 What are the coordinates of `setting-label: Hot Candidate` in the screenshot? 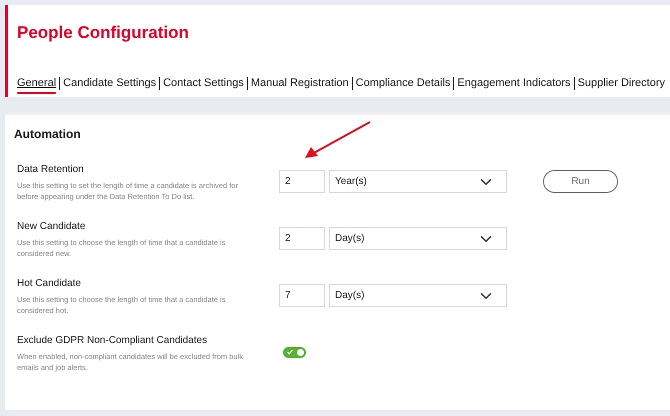 It's located at (49, 283).